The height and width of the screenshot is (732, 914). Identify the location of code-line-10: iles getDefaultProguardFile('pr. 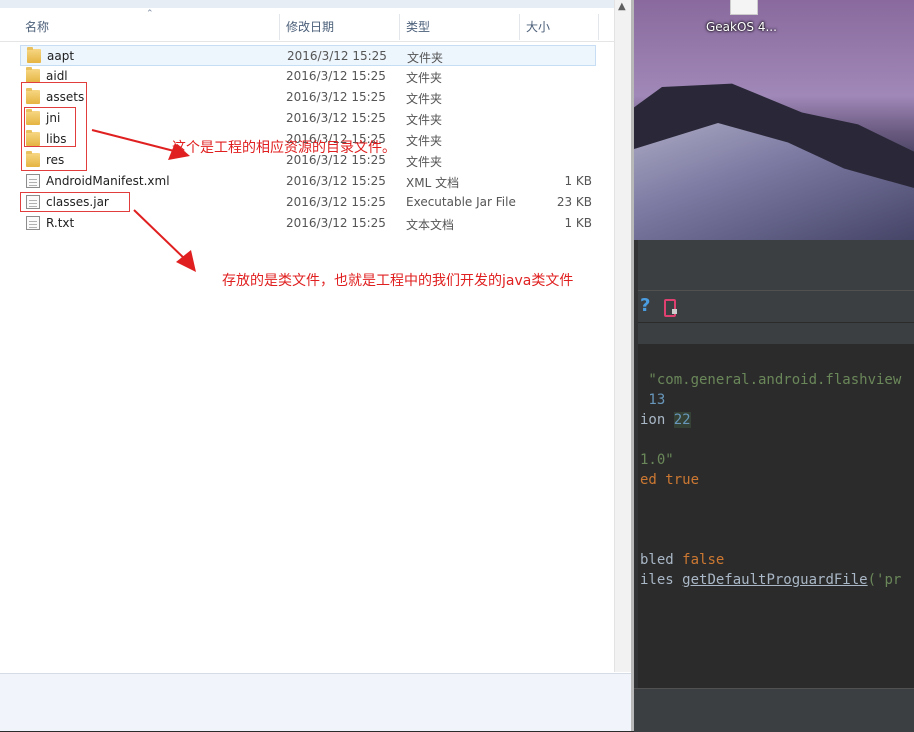
(770, 580).